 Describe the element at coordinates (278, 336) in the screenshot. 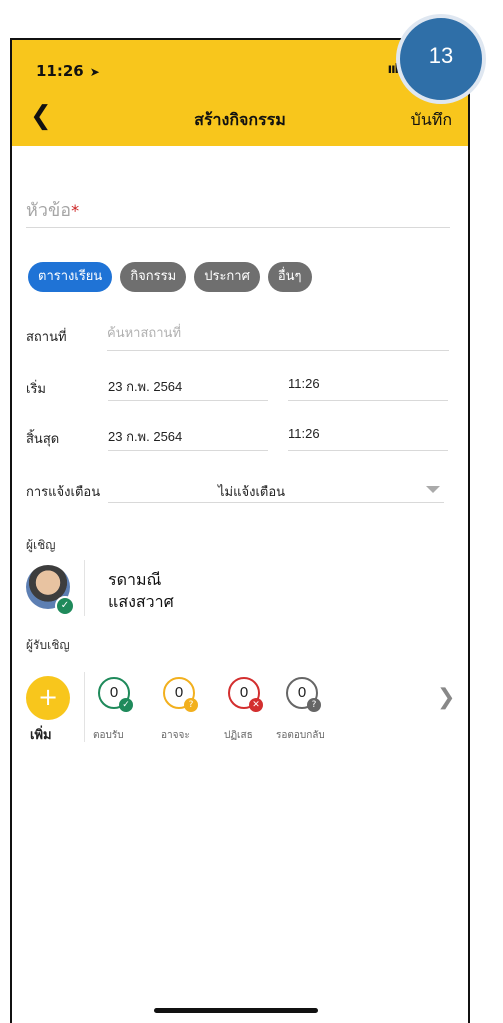

I see `place-search-input: ค้นหาสถานที่` at that location.